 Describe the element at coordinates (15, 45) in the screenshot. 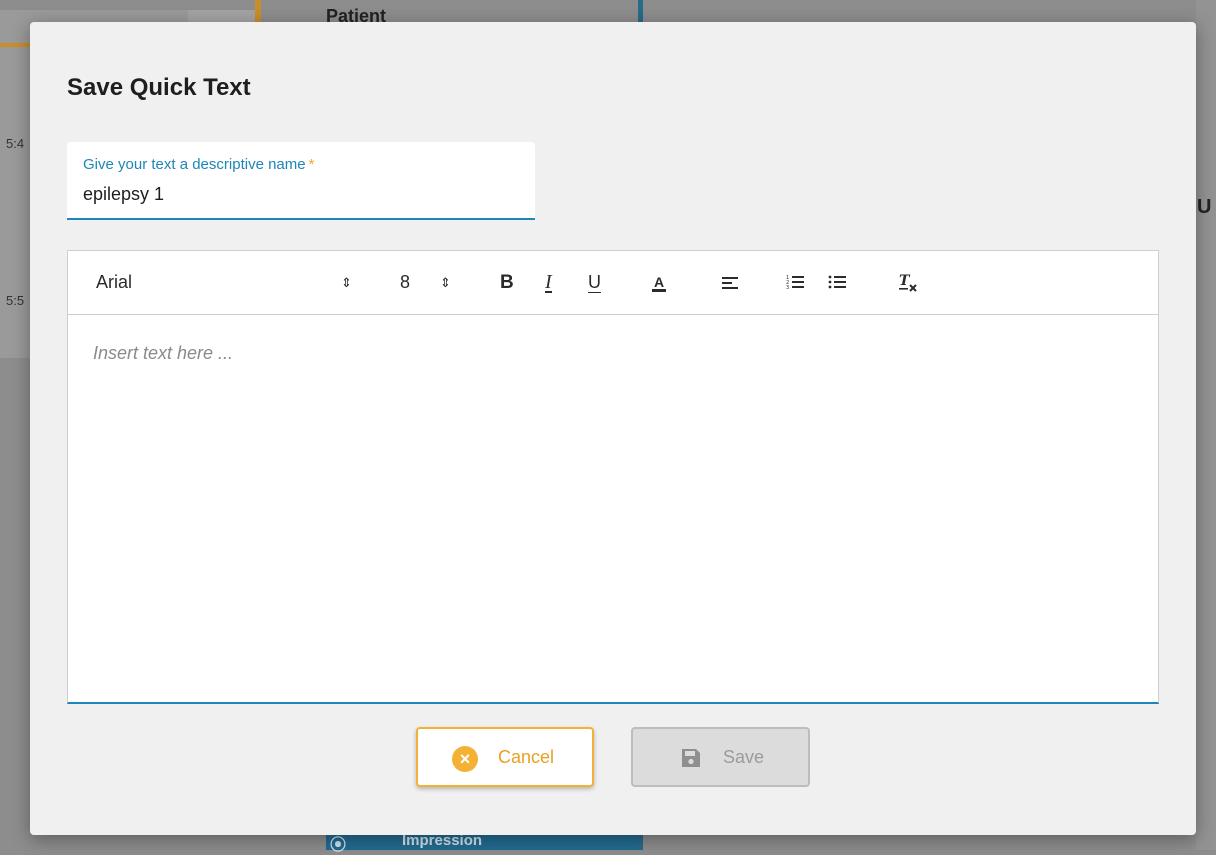

I see `background-accent` at that location.